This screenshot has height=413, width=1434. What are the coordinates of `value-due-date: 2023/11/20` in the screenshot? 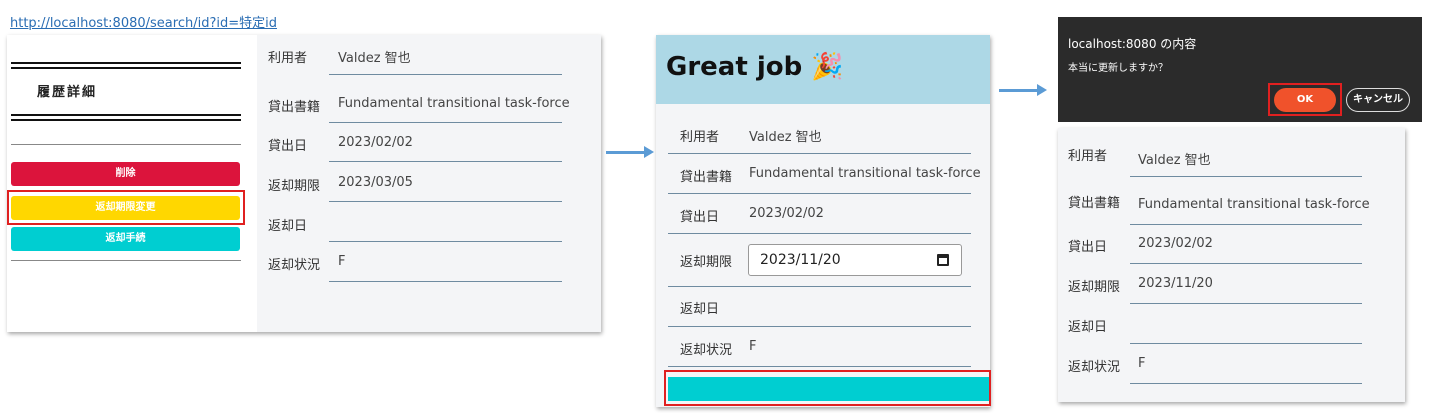 It's located at (1175, 283).